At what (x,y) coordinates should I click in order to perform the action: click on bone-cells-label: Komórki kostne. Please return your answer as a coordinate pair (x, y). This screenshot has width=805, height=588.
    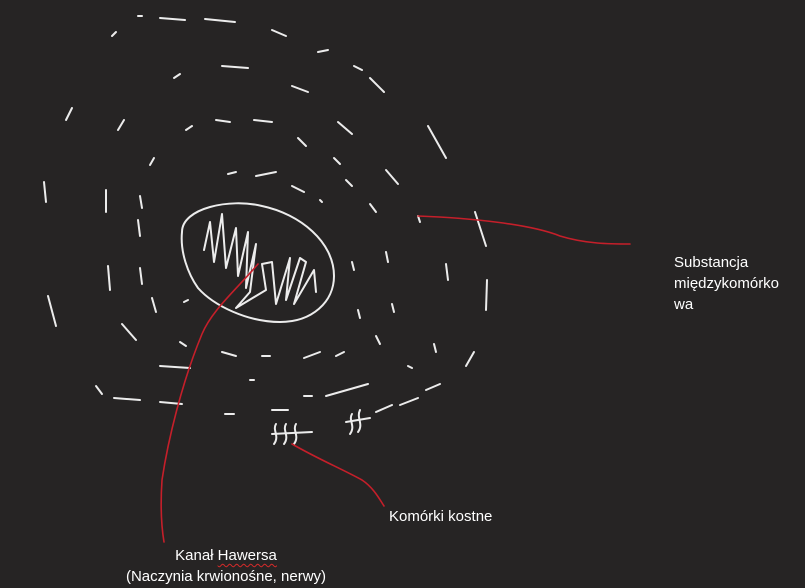
    Looking at the image, I should click on (441, 516).